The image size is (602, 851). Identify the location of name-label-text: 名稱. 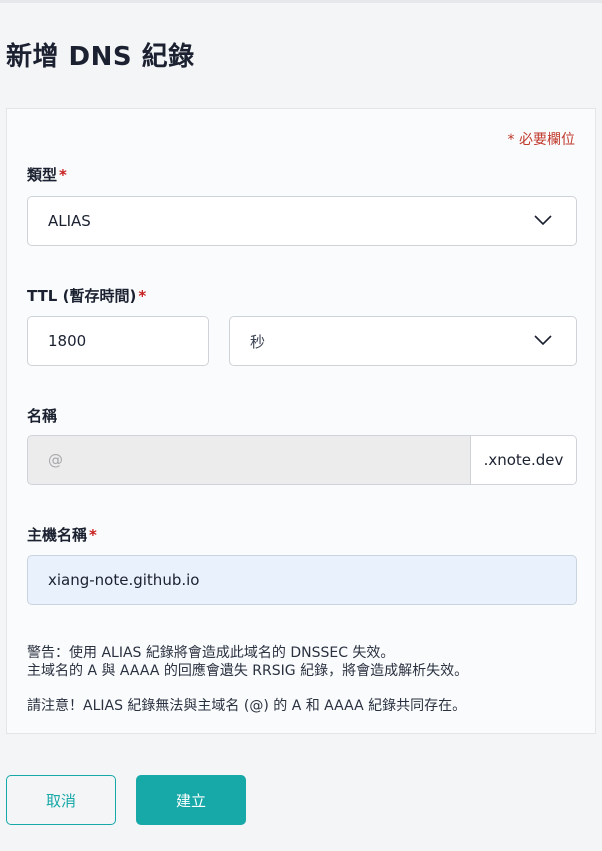
(42, 416).